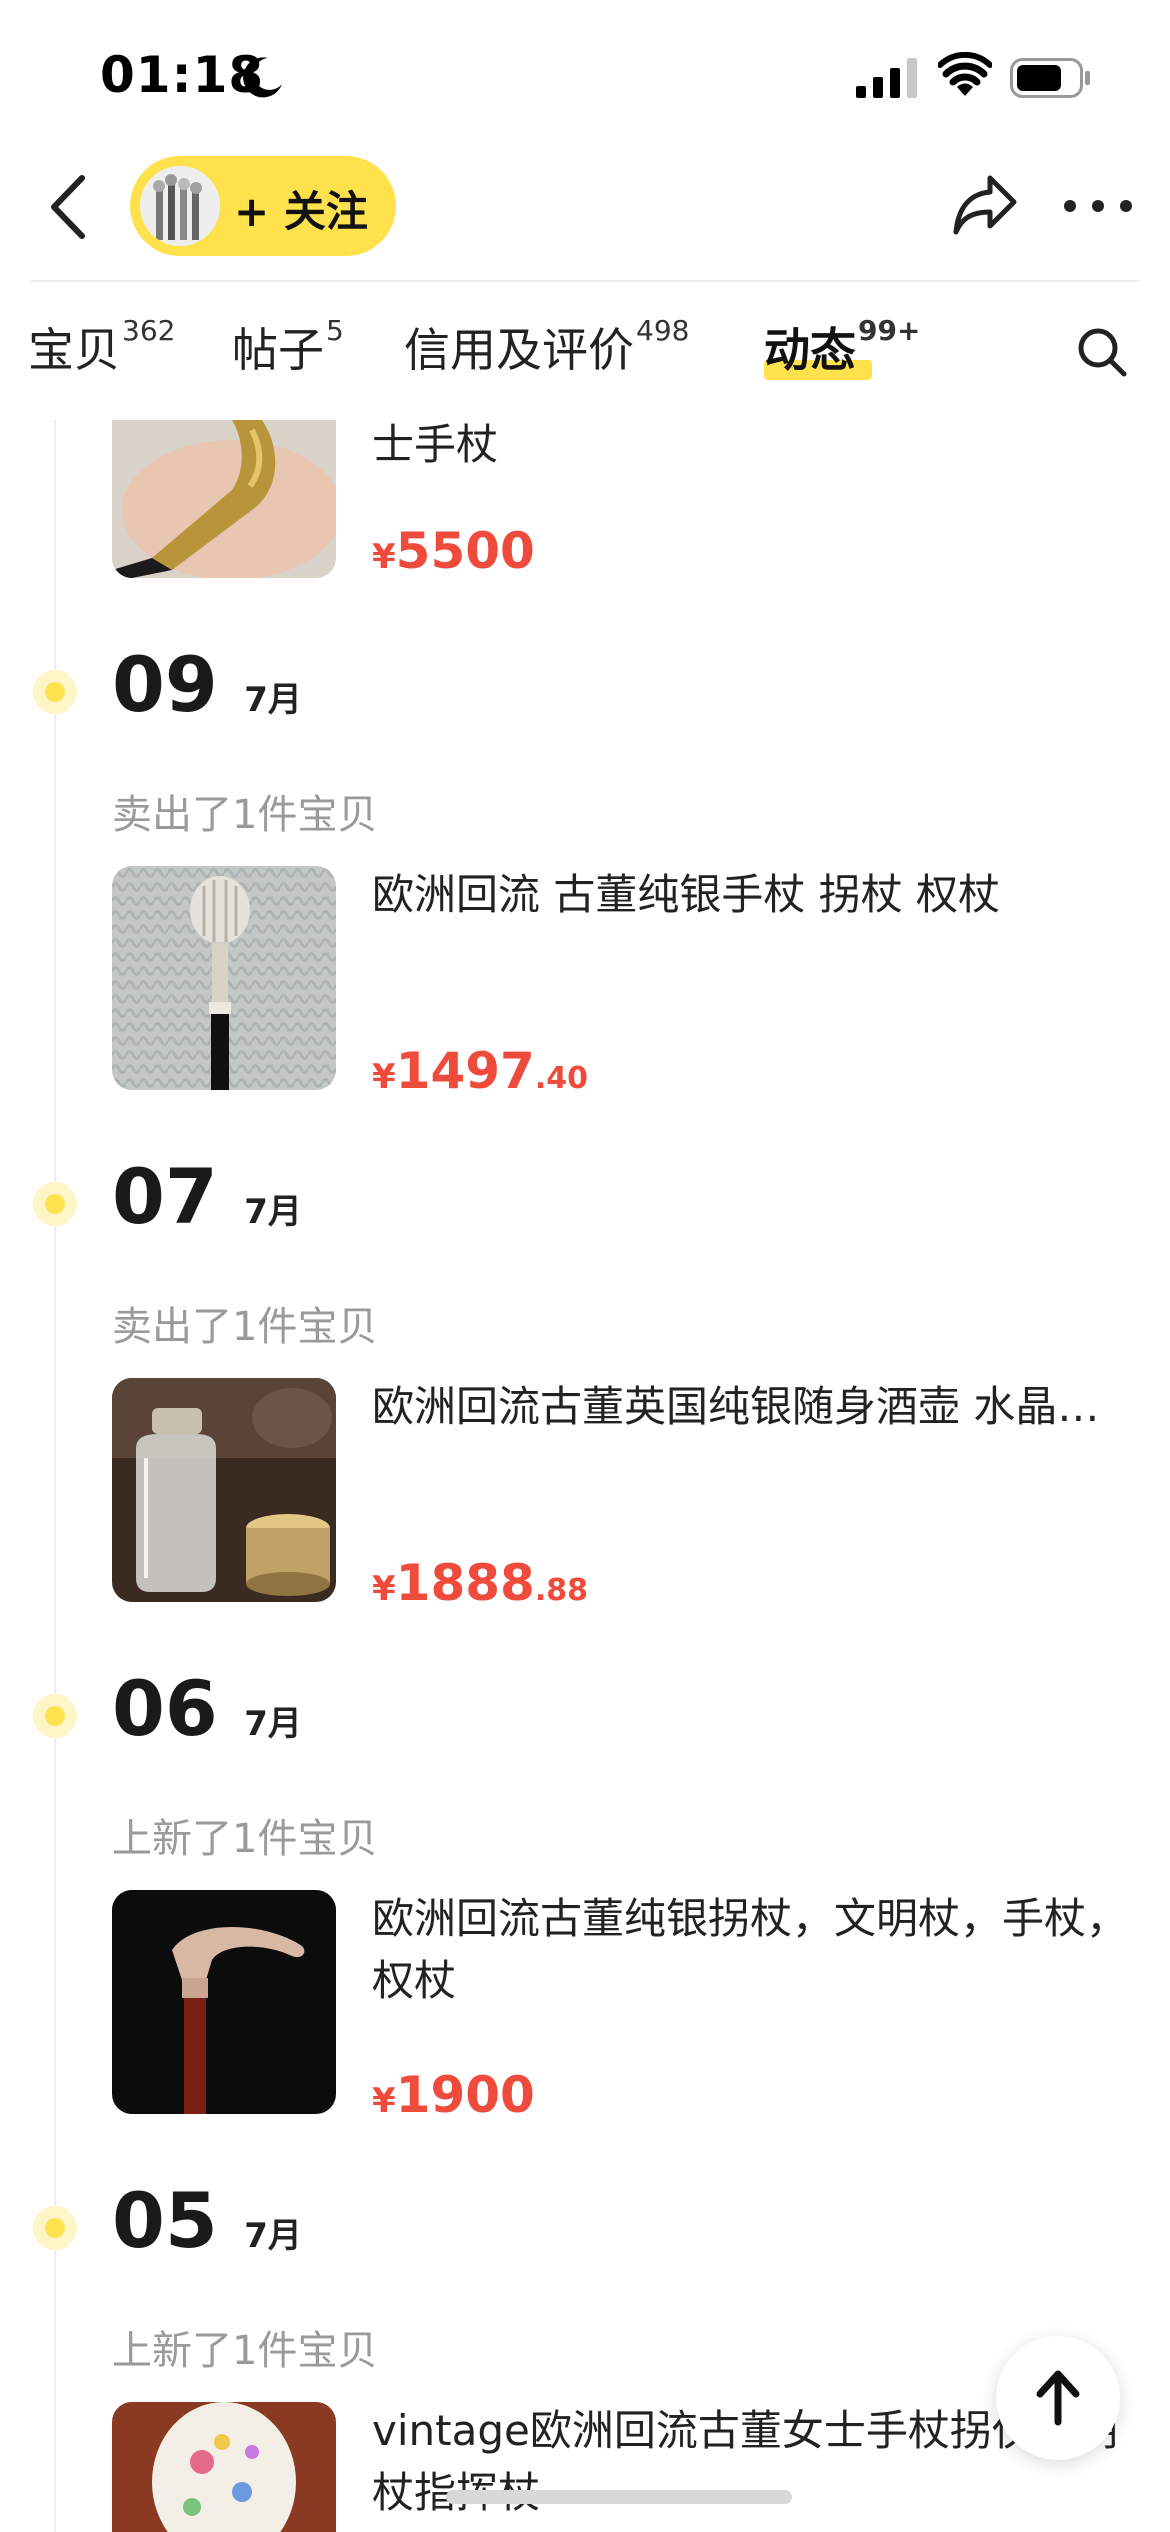  I want to click on hip-flask-image, so click(224, 1490).